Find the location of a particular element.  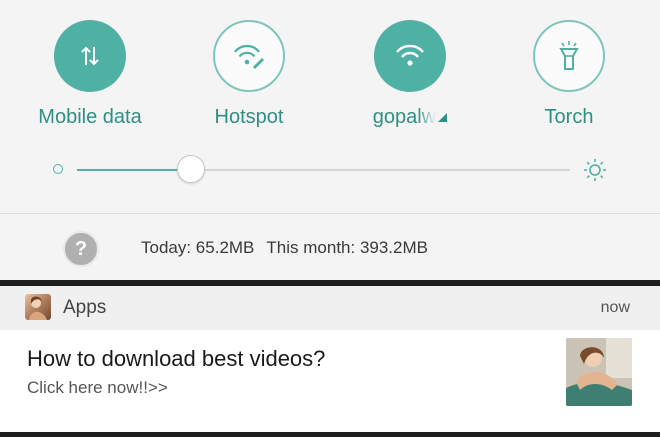

tile-label-torch: Torch is located at coordinates (569, 117).